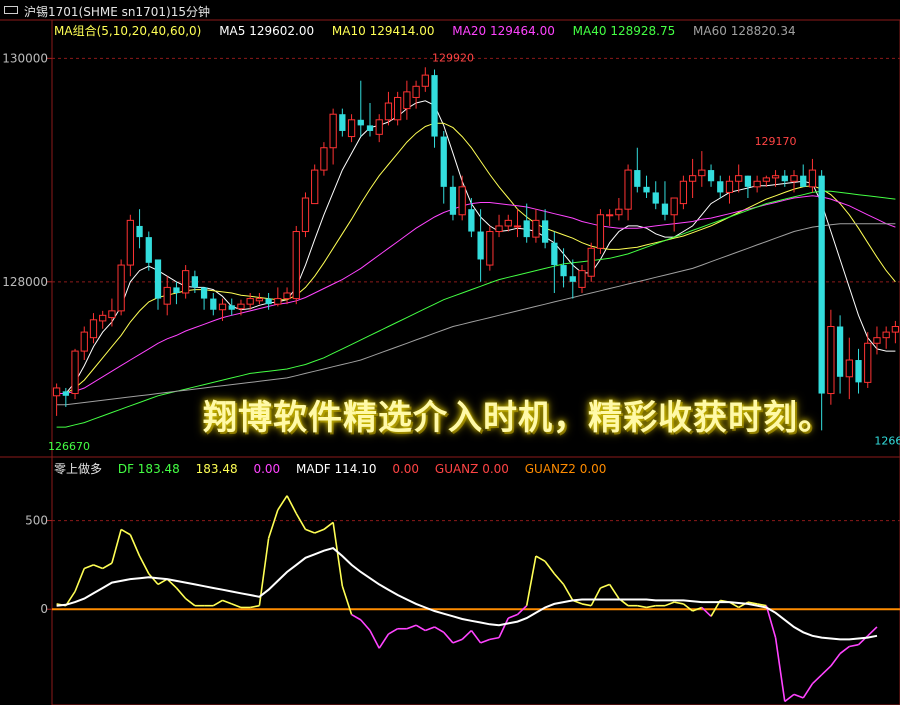 This screenshot has height=705, width=900. What do you see at coordinates (78, 469) in the screenshot?
I see `indicator-name: 零上做多` at bounding box center [78, 469].